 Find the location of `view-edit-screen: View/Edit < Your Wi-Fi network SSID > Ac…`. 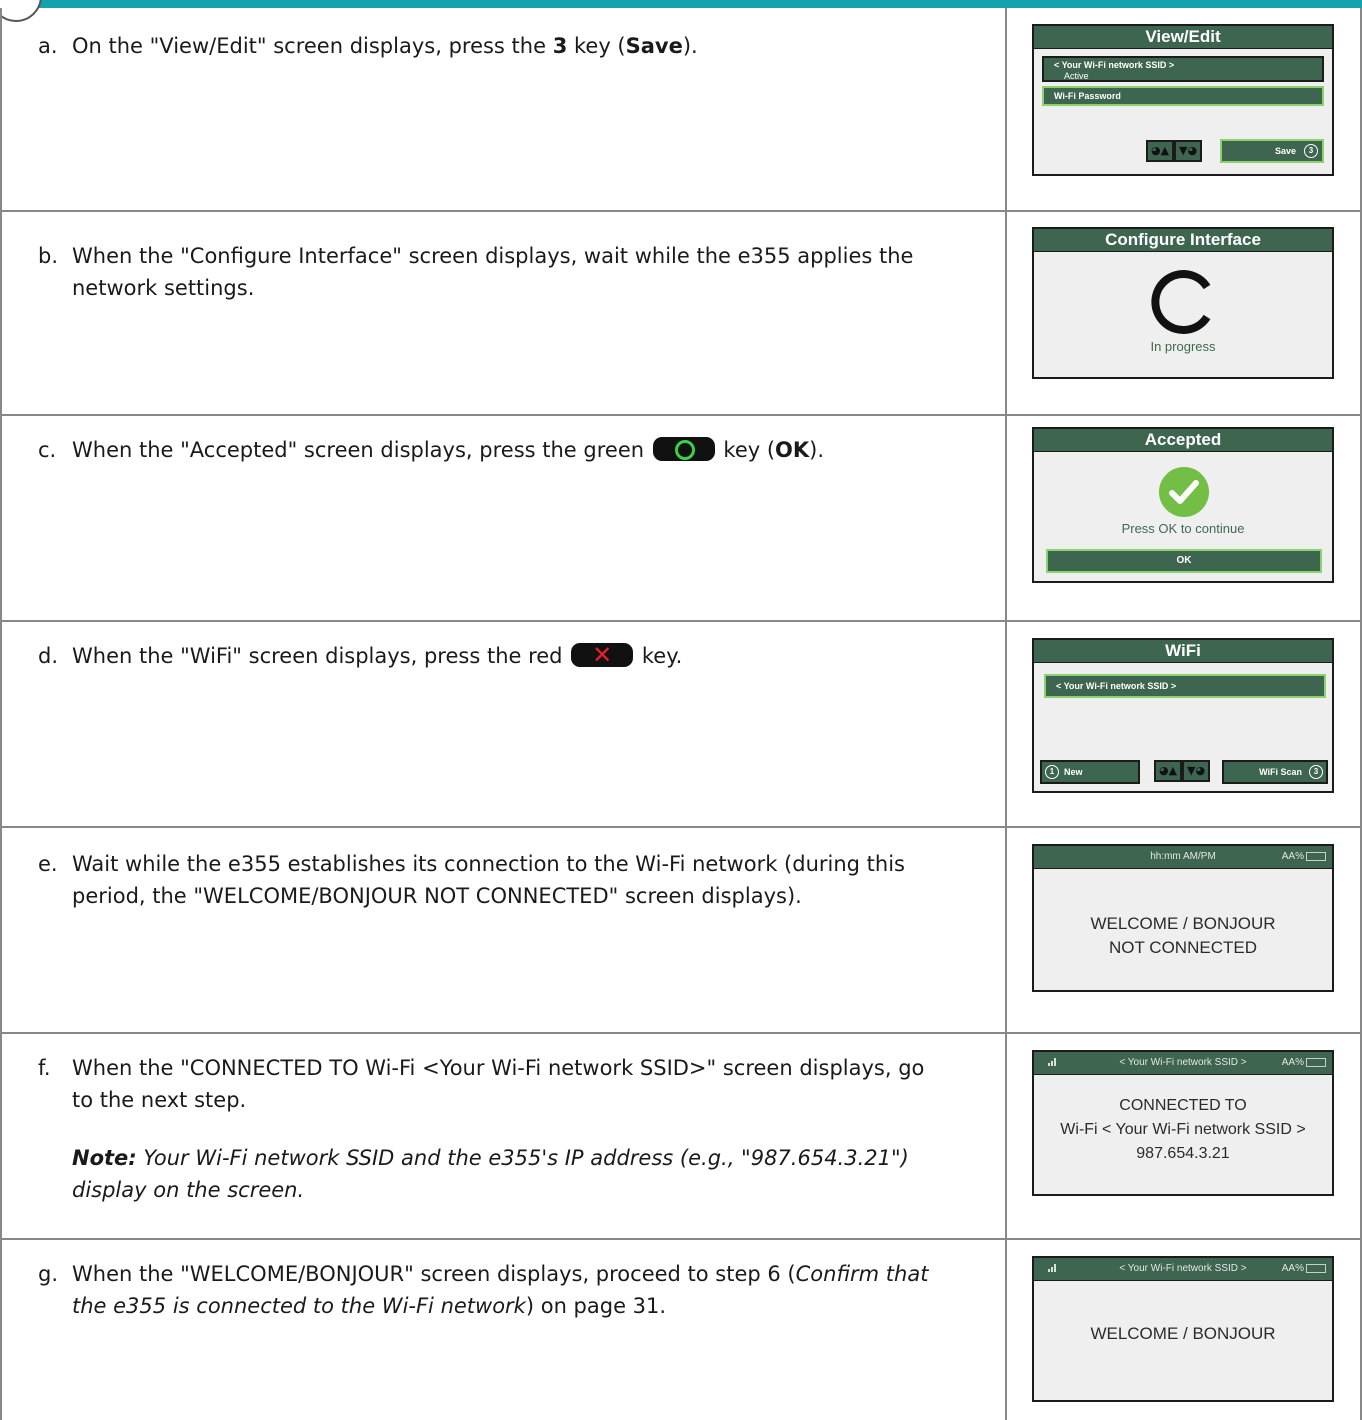

view-edit-screen: View/Edit < Your Wi-Fi network SSID > Ac… is located at coordinates (1183, 100).